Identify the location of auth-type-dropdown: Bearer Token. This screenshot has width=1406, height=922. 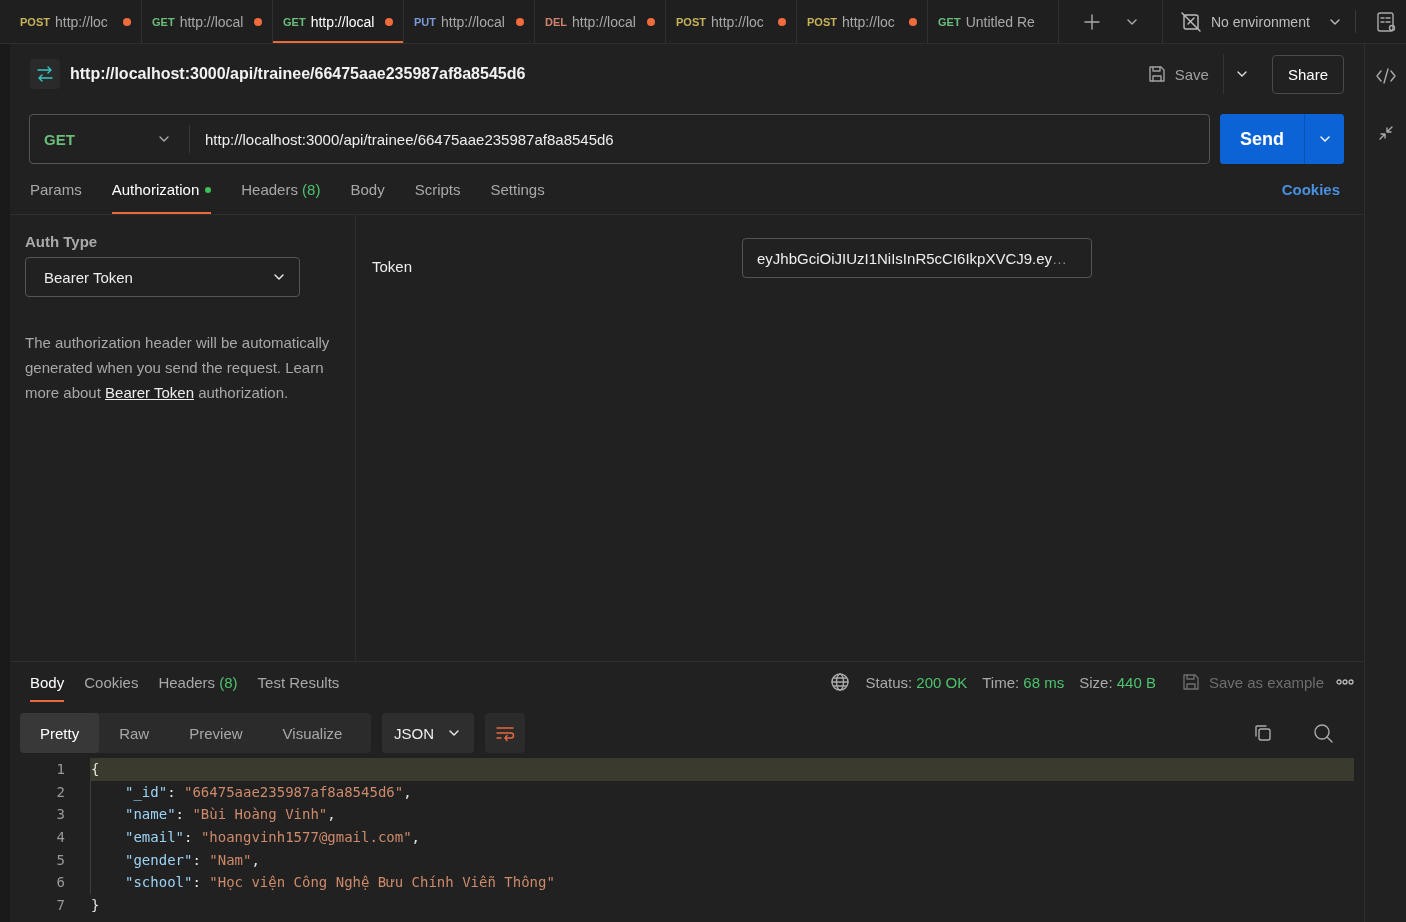
(162, 277).